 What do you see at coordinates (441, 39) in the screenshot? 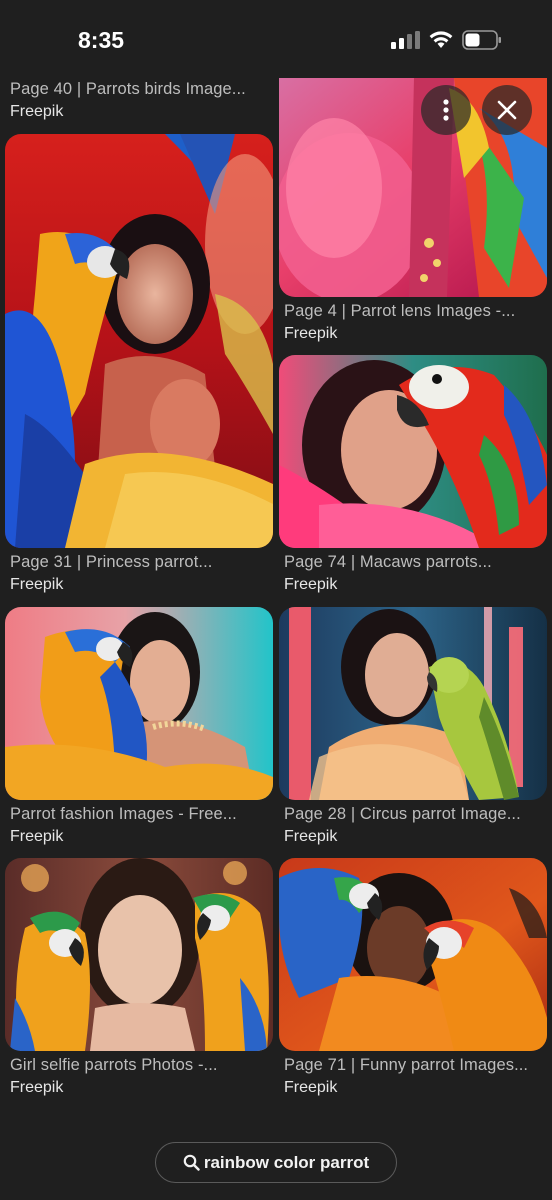
I see `wifi-icon` at bounding box center [441, 39].